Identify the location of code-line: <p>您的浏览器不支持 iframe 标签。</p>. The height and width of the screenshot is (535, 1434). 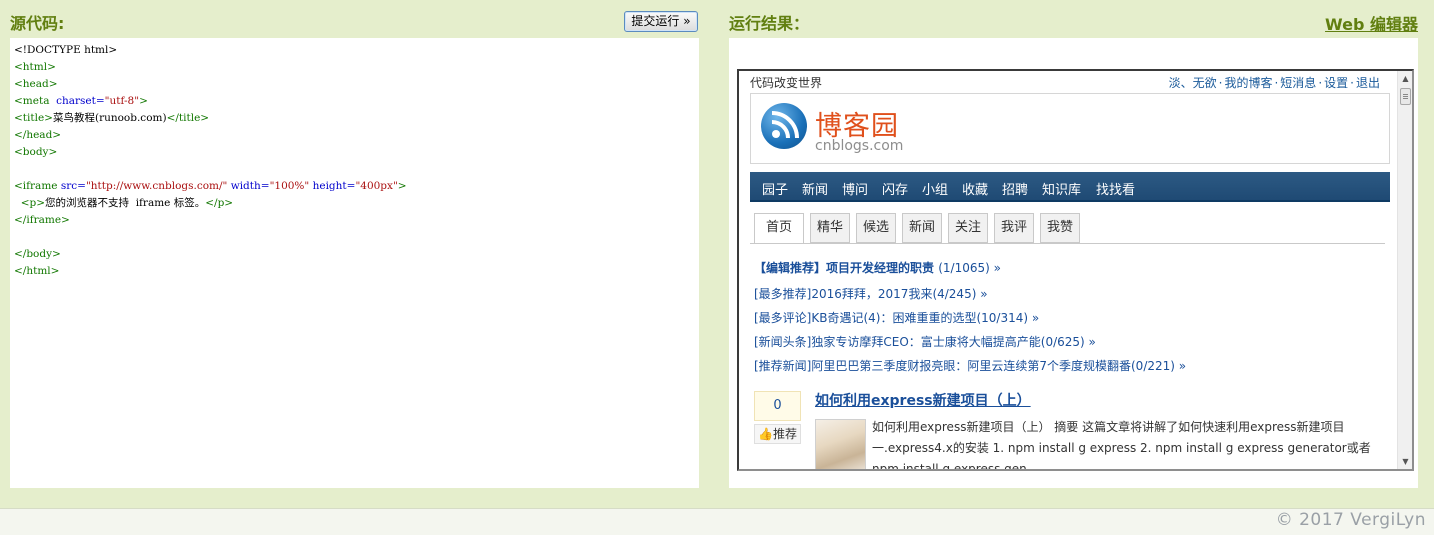
(354, 203).